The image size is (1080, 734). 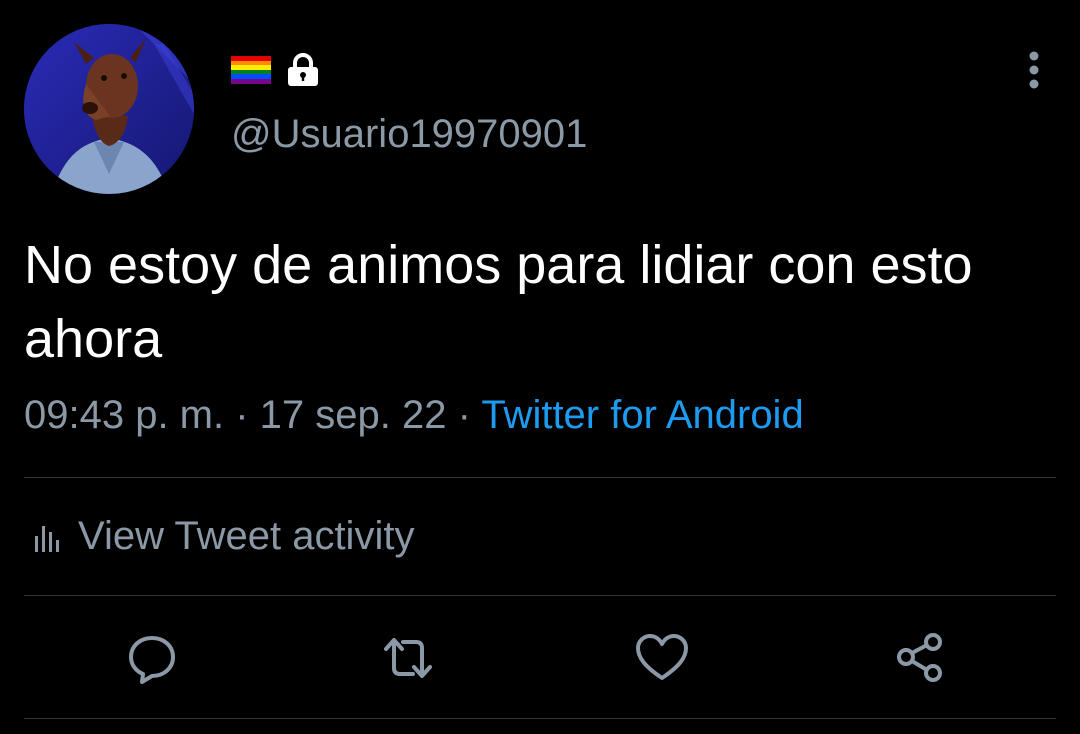 I want to click on retweet-icon, so click(x=408, y=658).